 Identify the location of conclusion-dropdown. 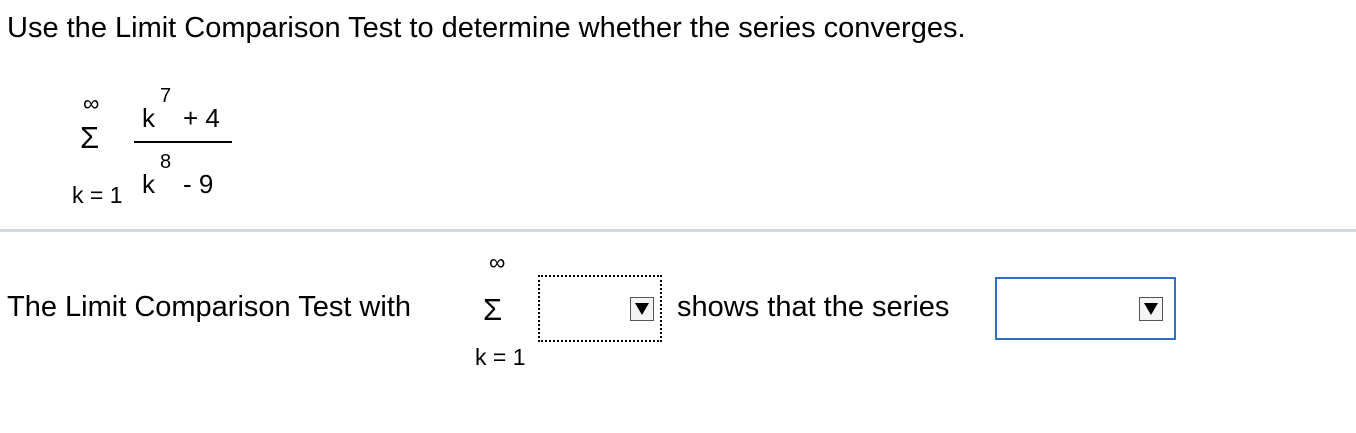
(1085, 308).